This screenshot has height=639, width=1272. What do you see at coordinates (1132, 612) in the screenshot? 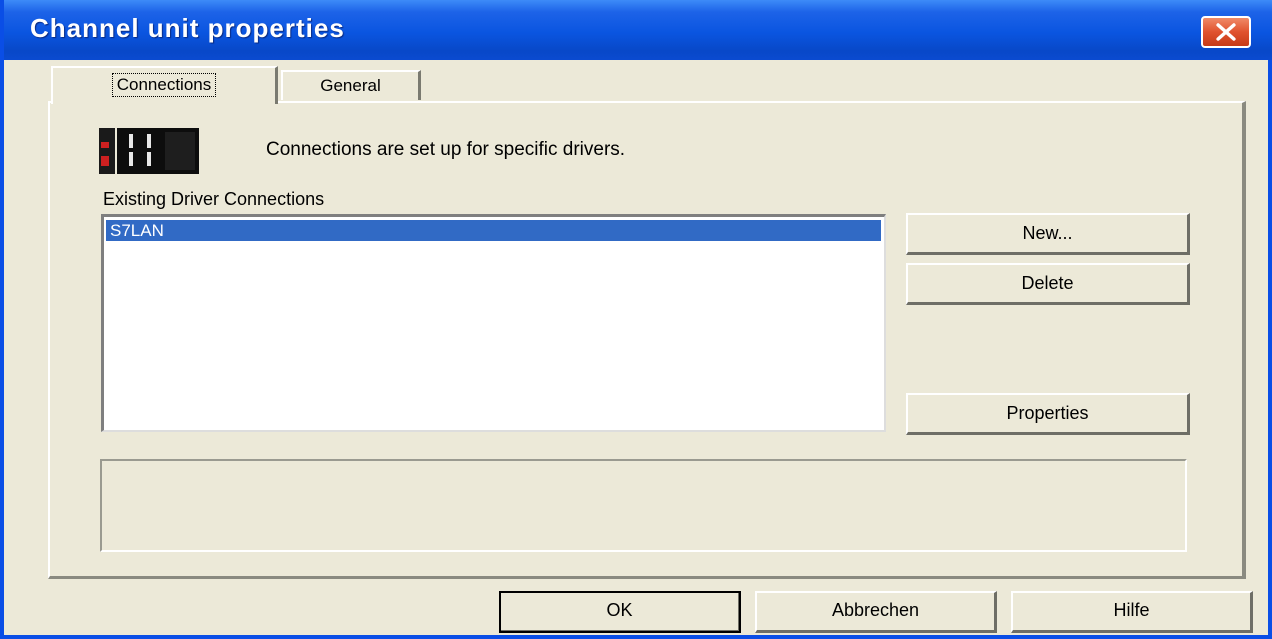
I see `help-button: Hilfe` at bounding box center [1132, 612].